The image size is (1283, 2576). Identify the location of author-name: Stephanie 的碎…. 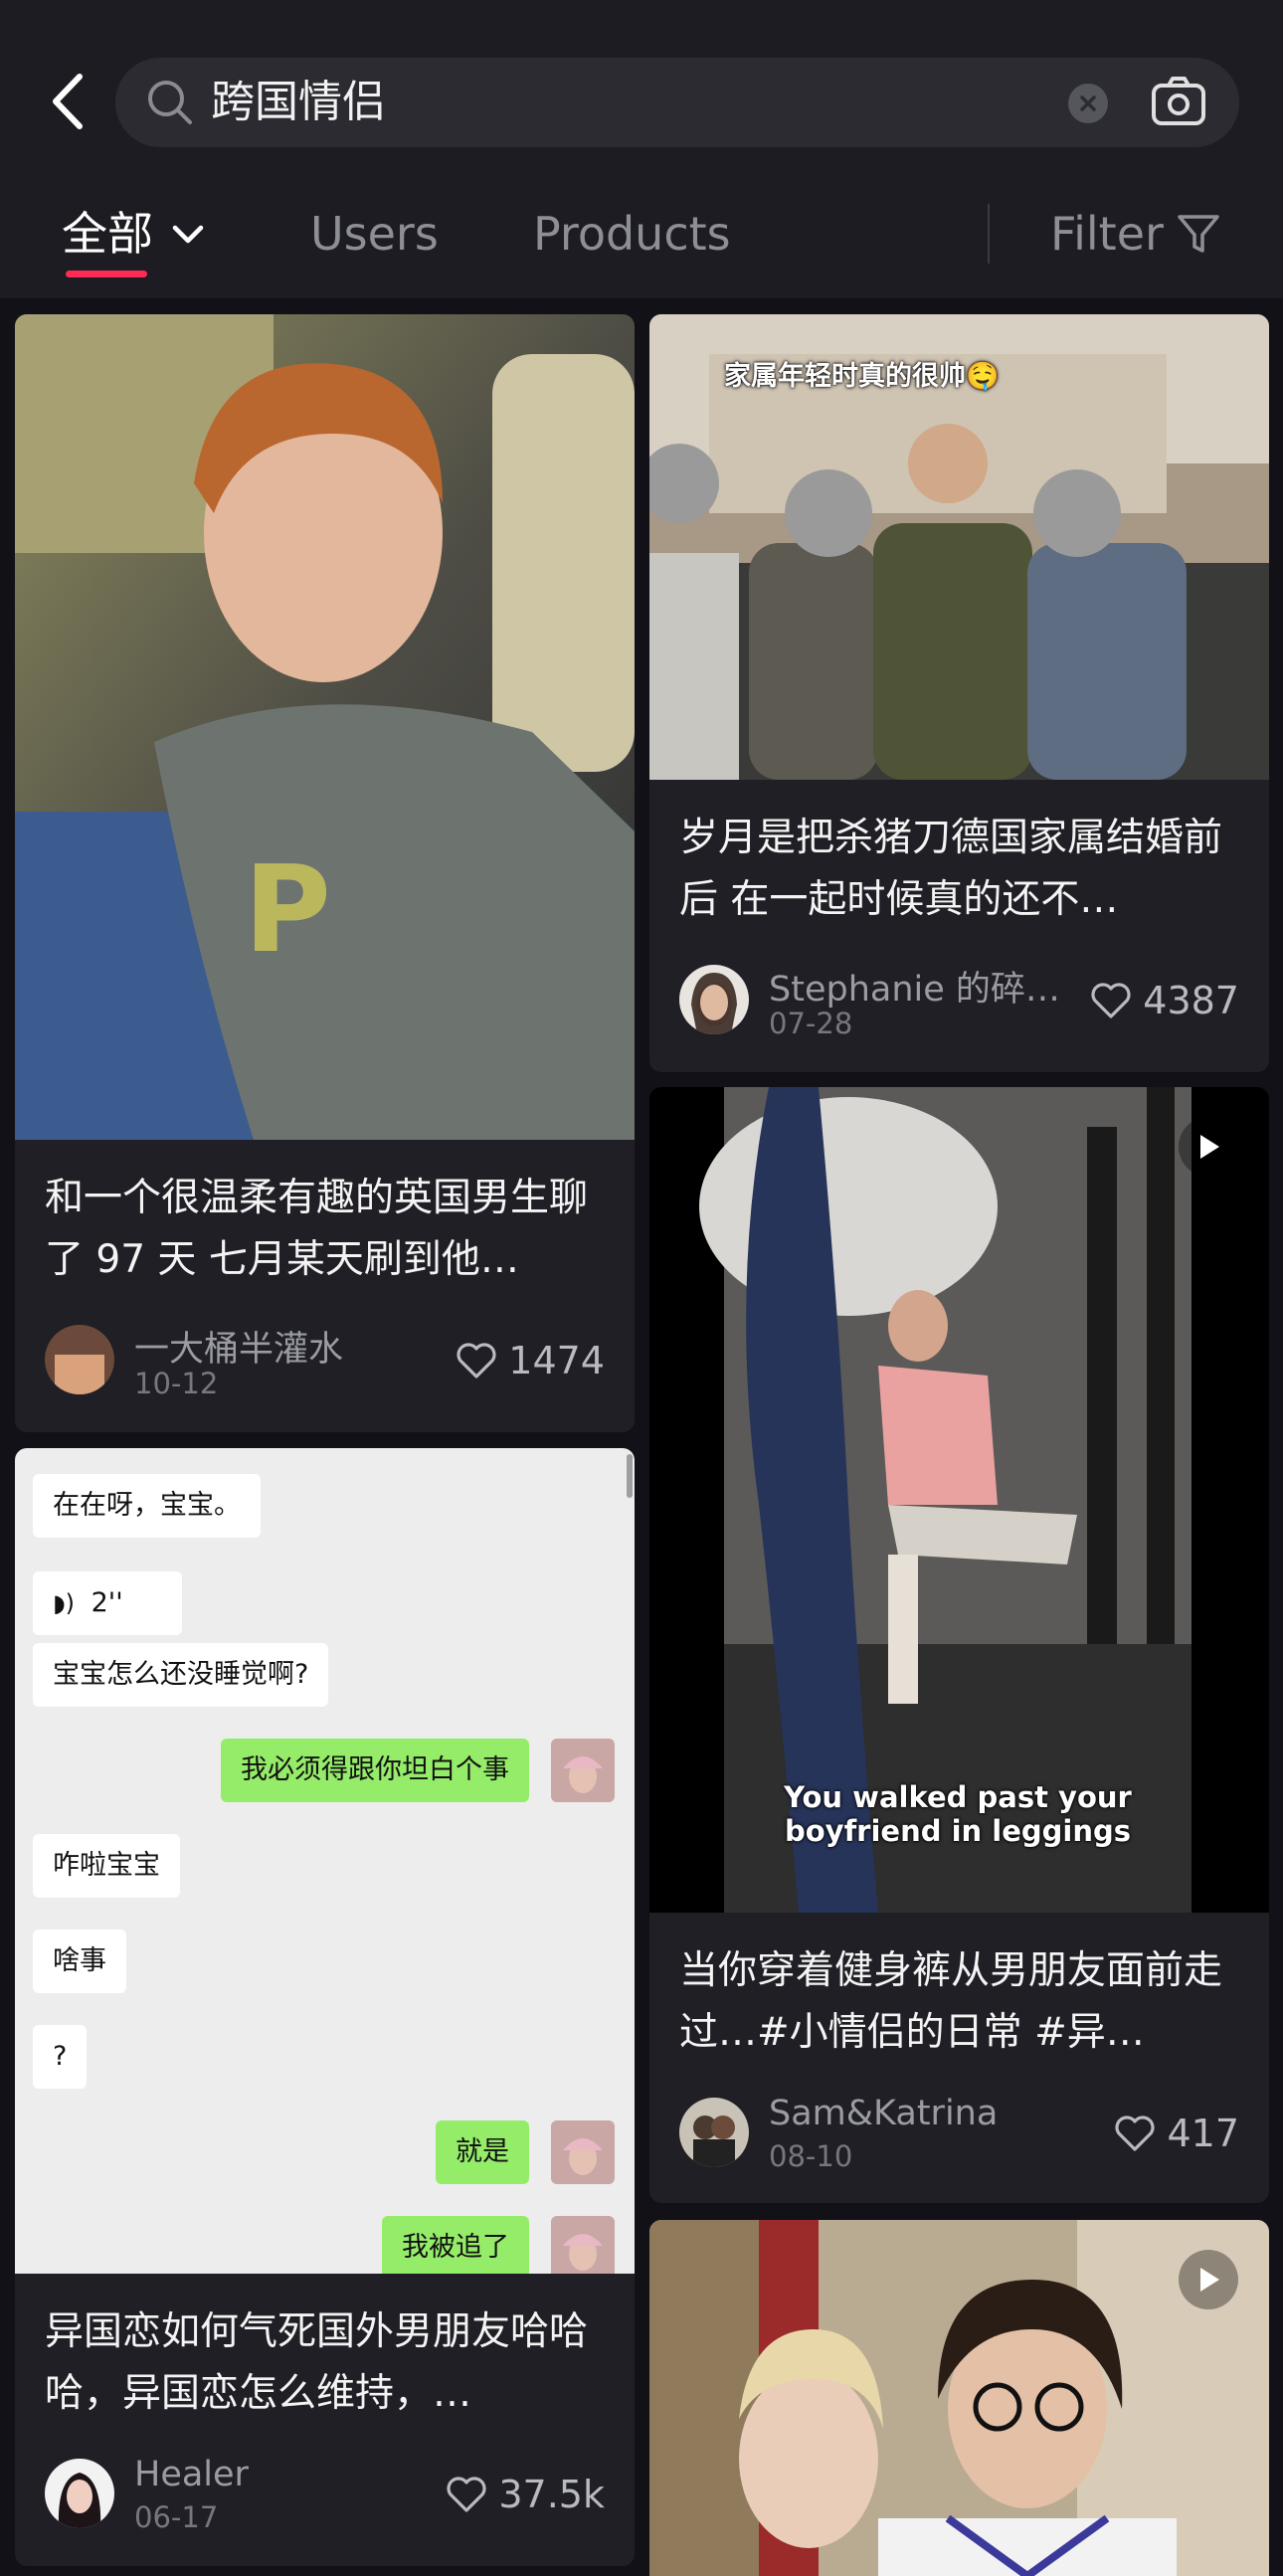
(914, 986).